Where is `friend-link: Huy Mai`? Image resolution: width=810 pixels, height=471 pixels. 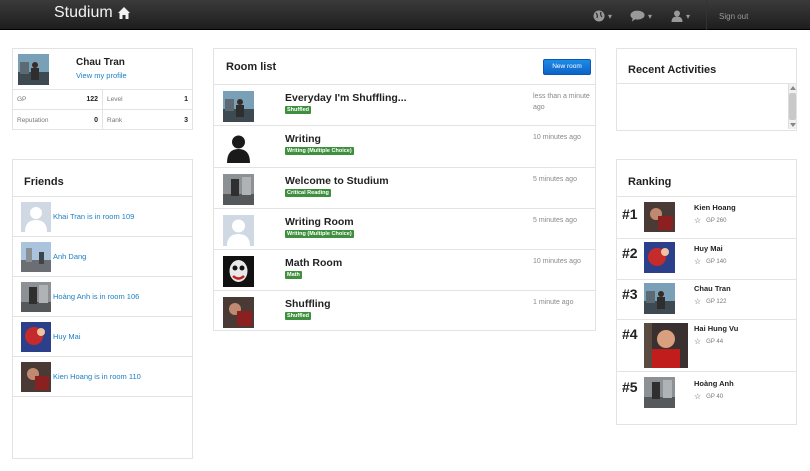
friend-link: Huy Mai is located at coordinates (67, 336).